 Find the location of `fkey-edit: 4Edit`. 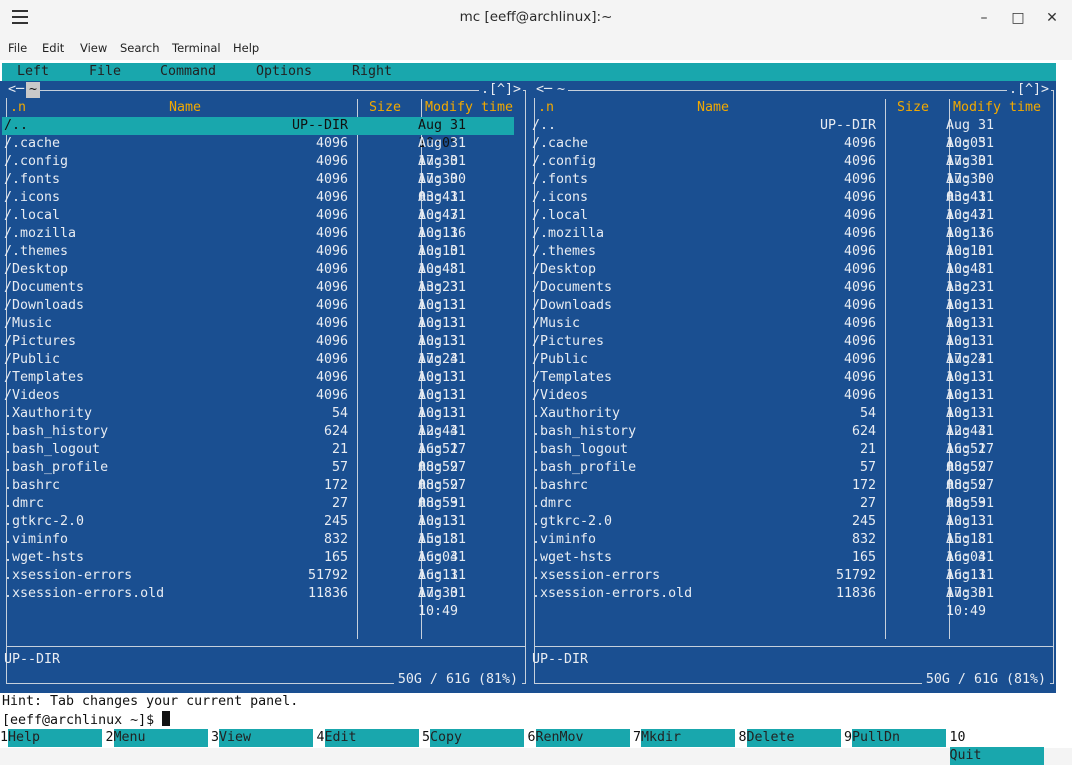

fkey-edit: 4Edit is located at coordinates (369, 738).